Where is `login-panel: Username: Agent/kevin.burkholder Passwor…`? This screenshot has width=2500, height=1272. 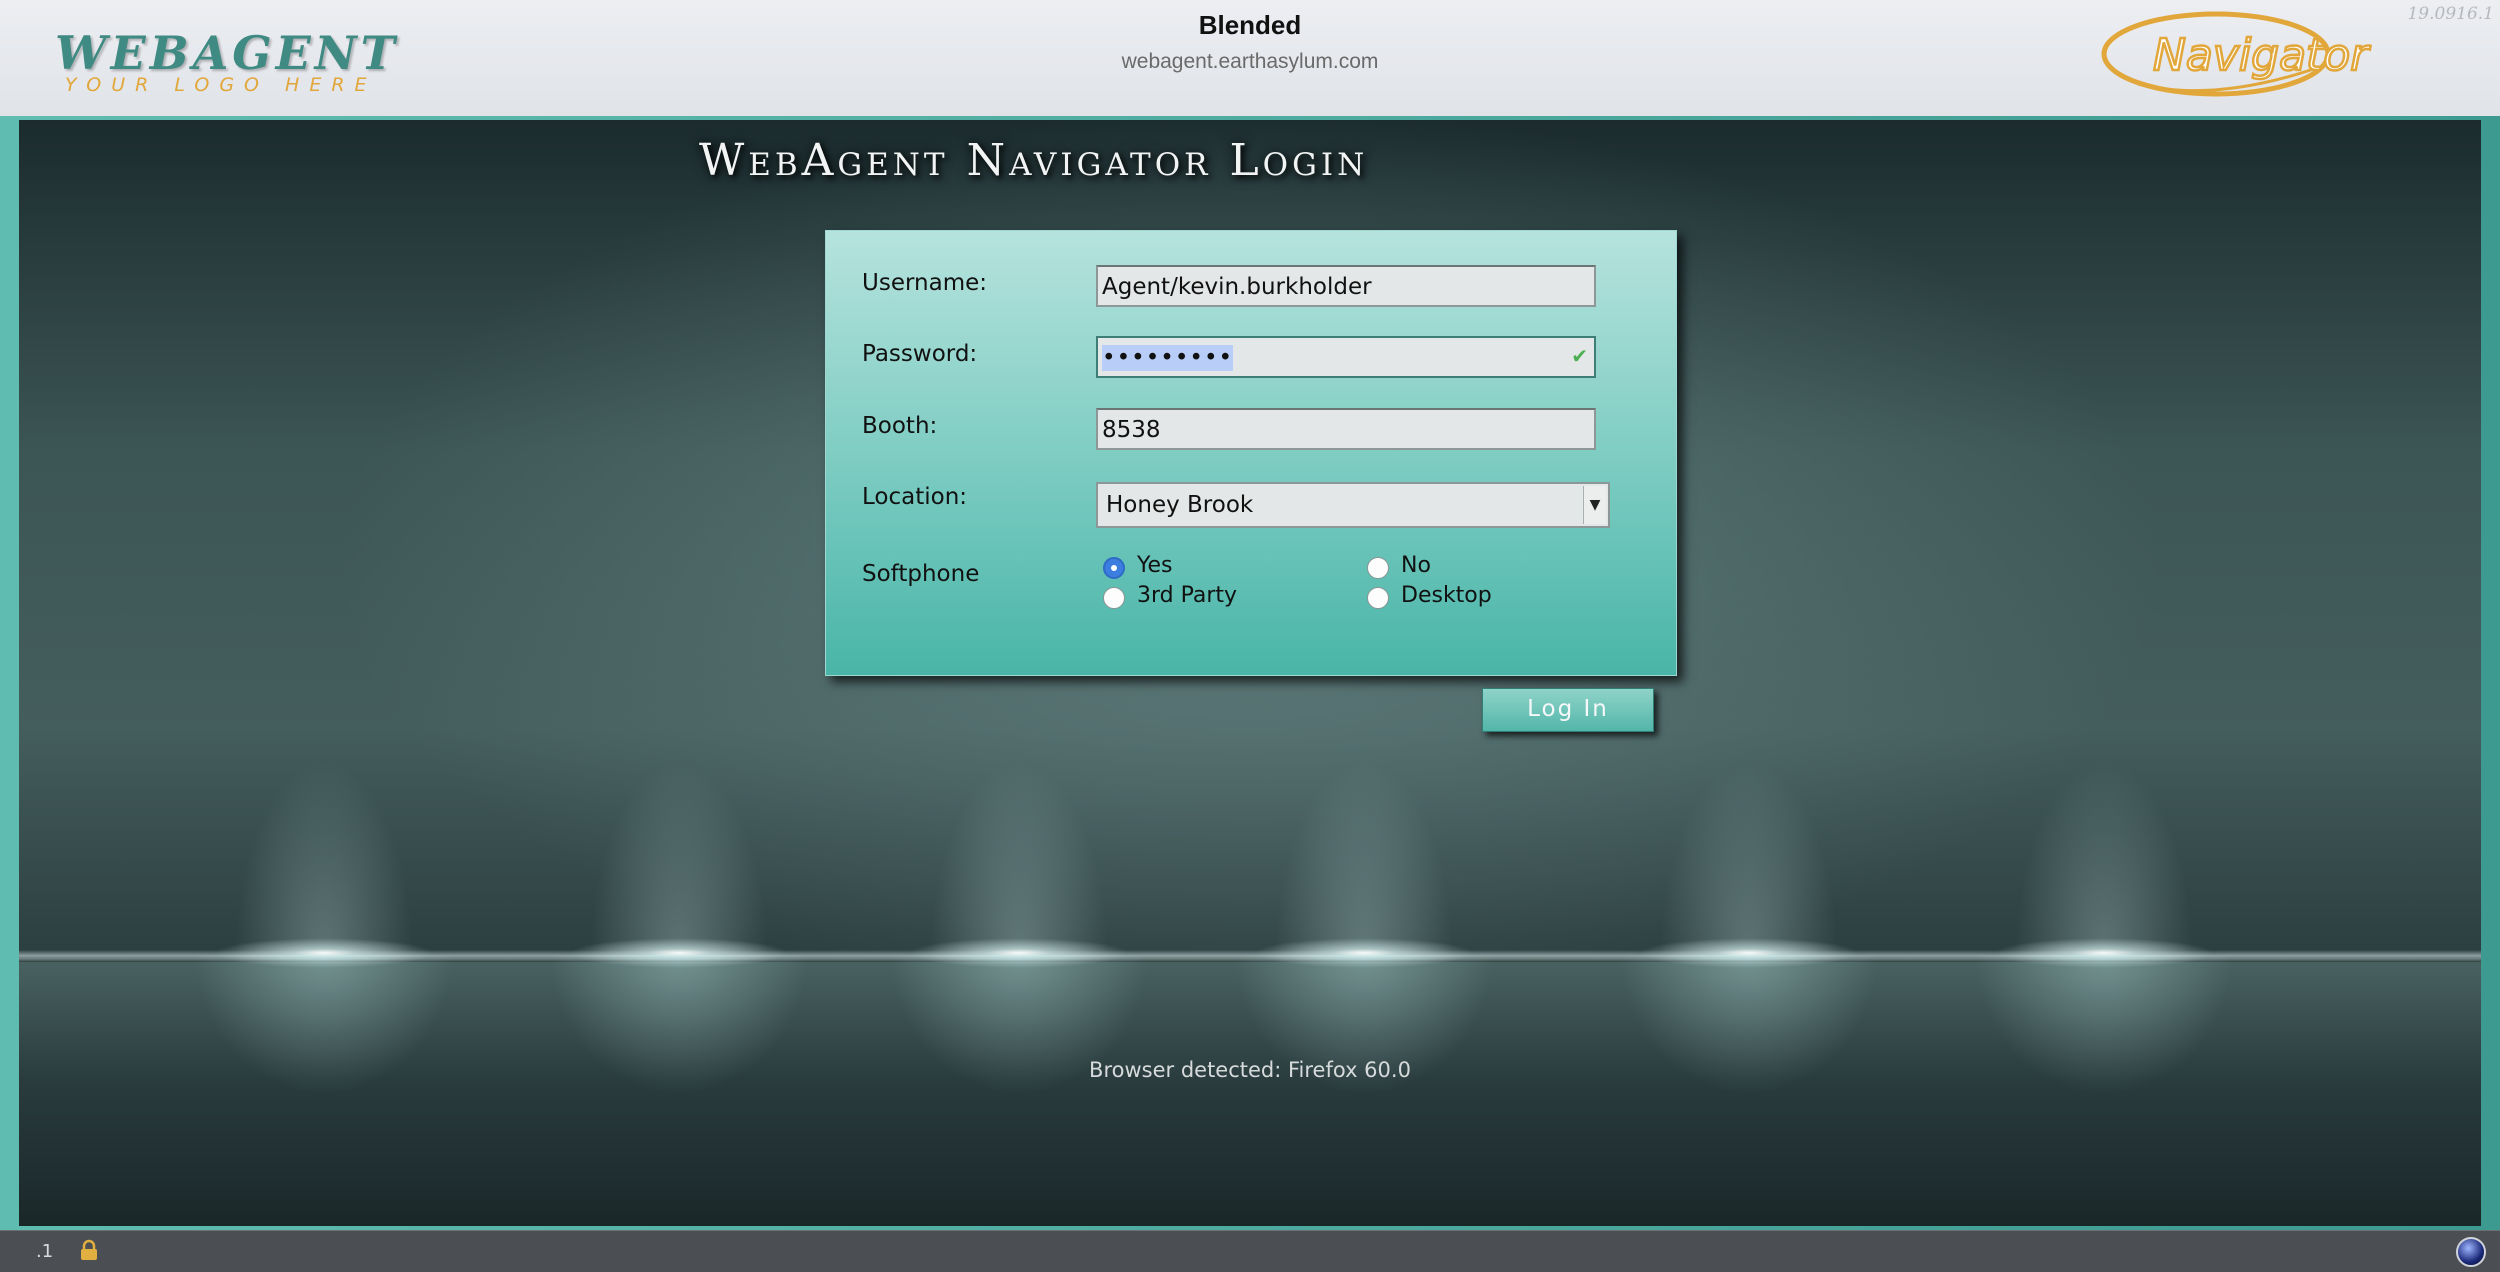 login-panel: Username: Agent/kevin.burkholder Passwor… is located at coordinates (1251, 453).